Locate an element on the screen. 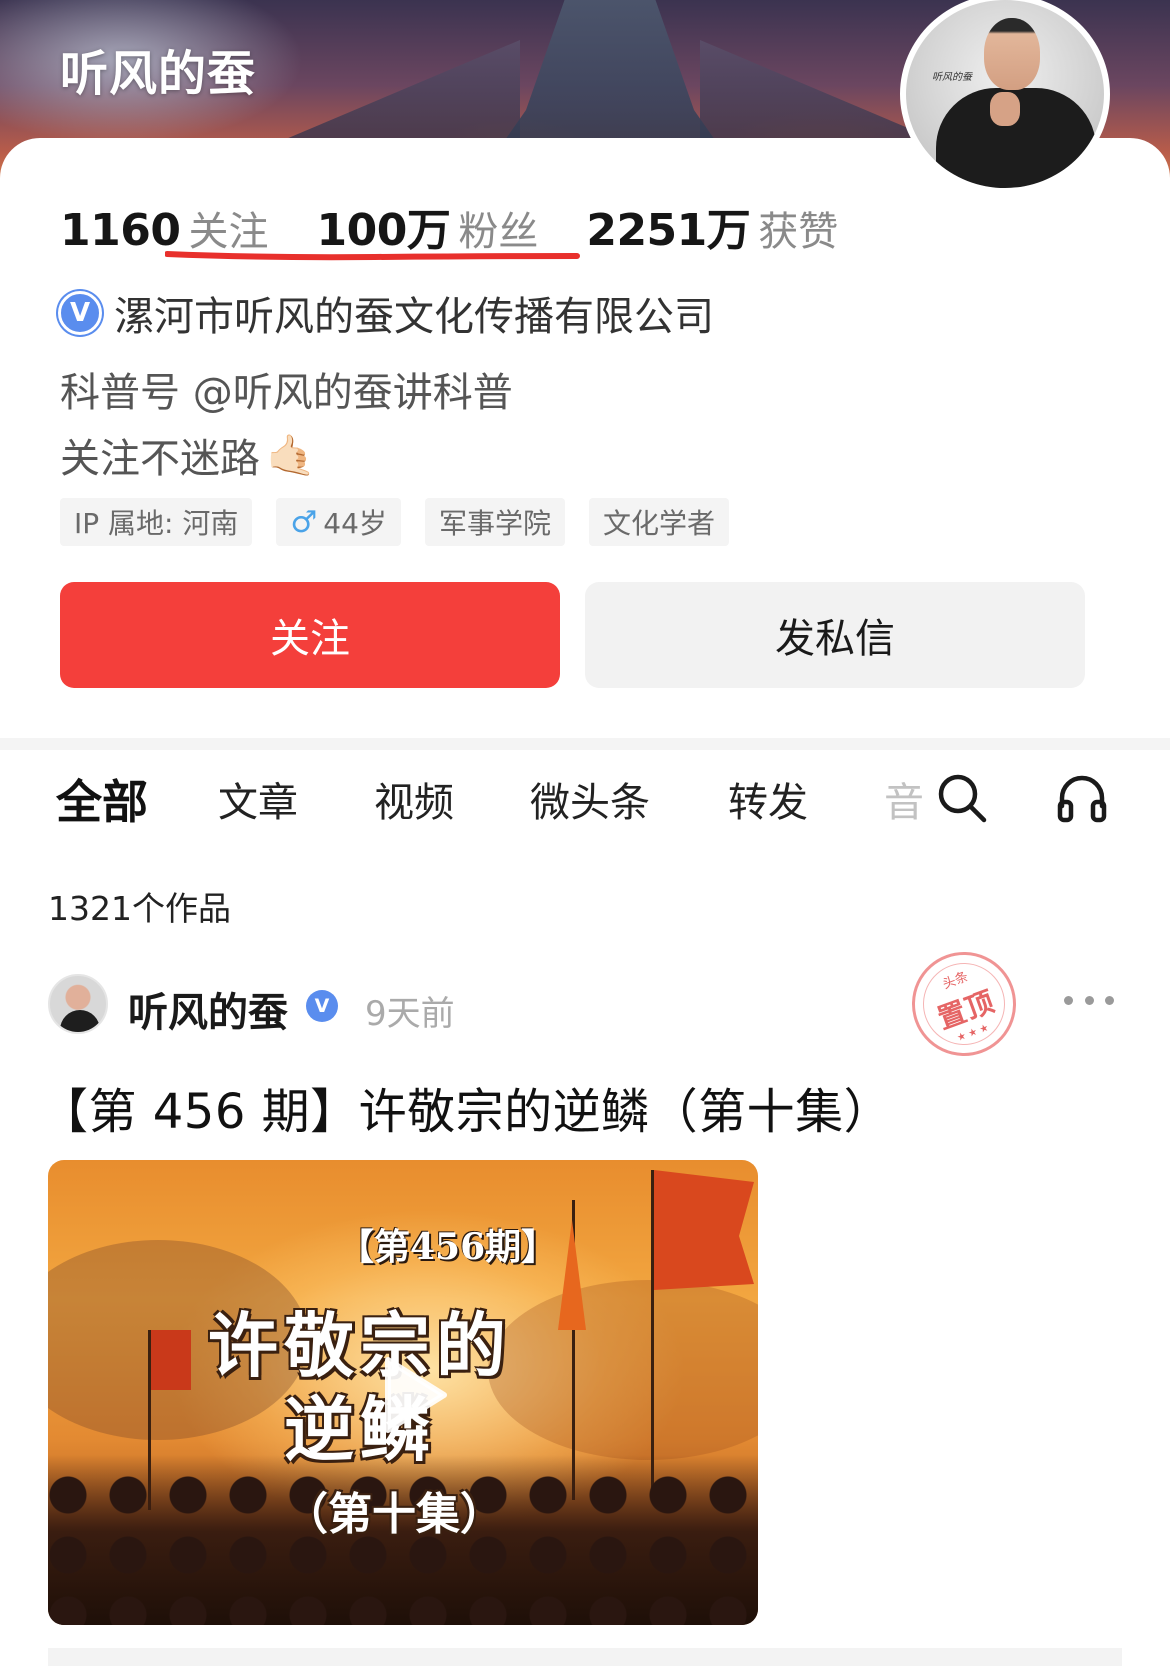 Image resolution: width=1170 pixels, height=1666 pixels. company-name: 漯河市听风的蚕文化传播有限公司 is located at coordinates (414, 317).